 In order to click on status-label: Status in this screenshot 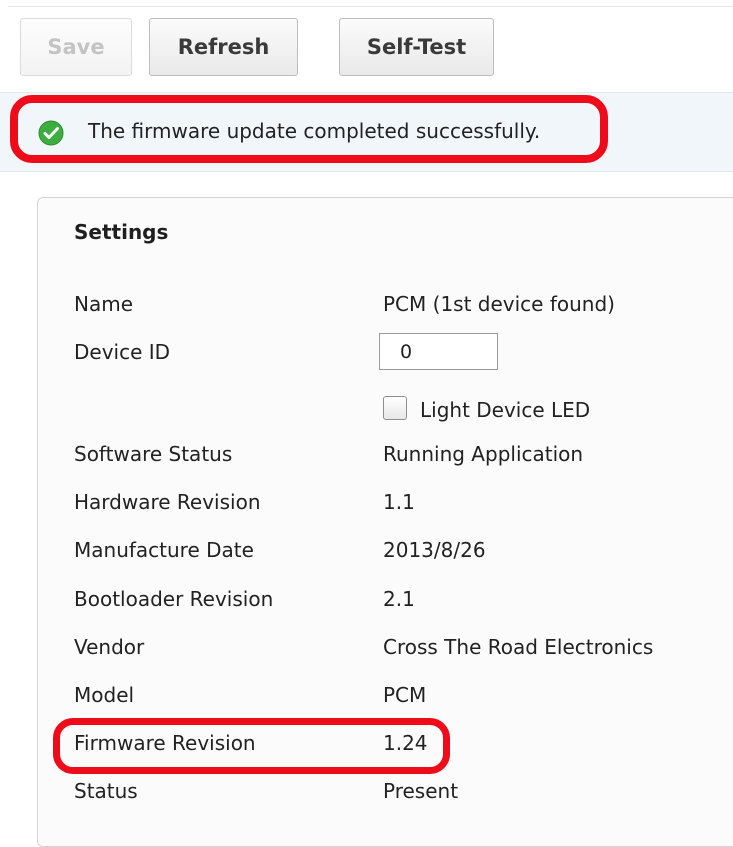, I will do `click(106, 791)`.